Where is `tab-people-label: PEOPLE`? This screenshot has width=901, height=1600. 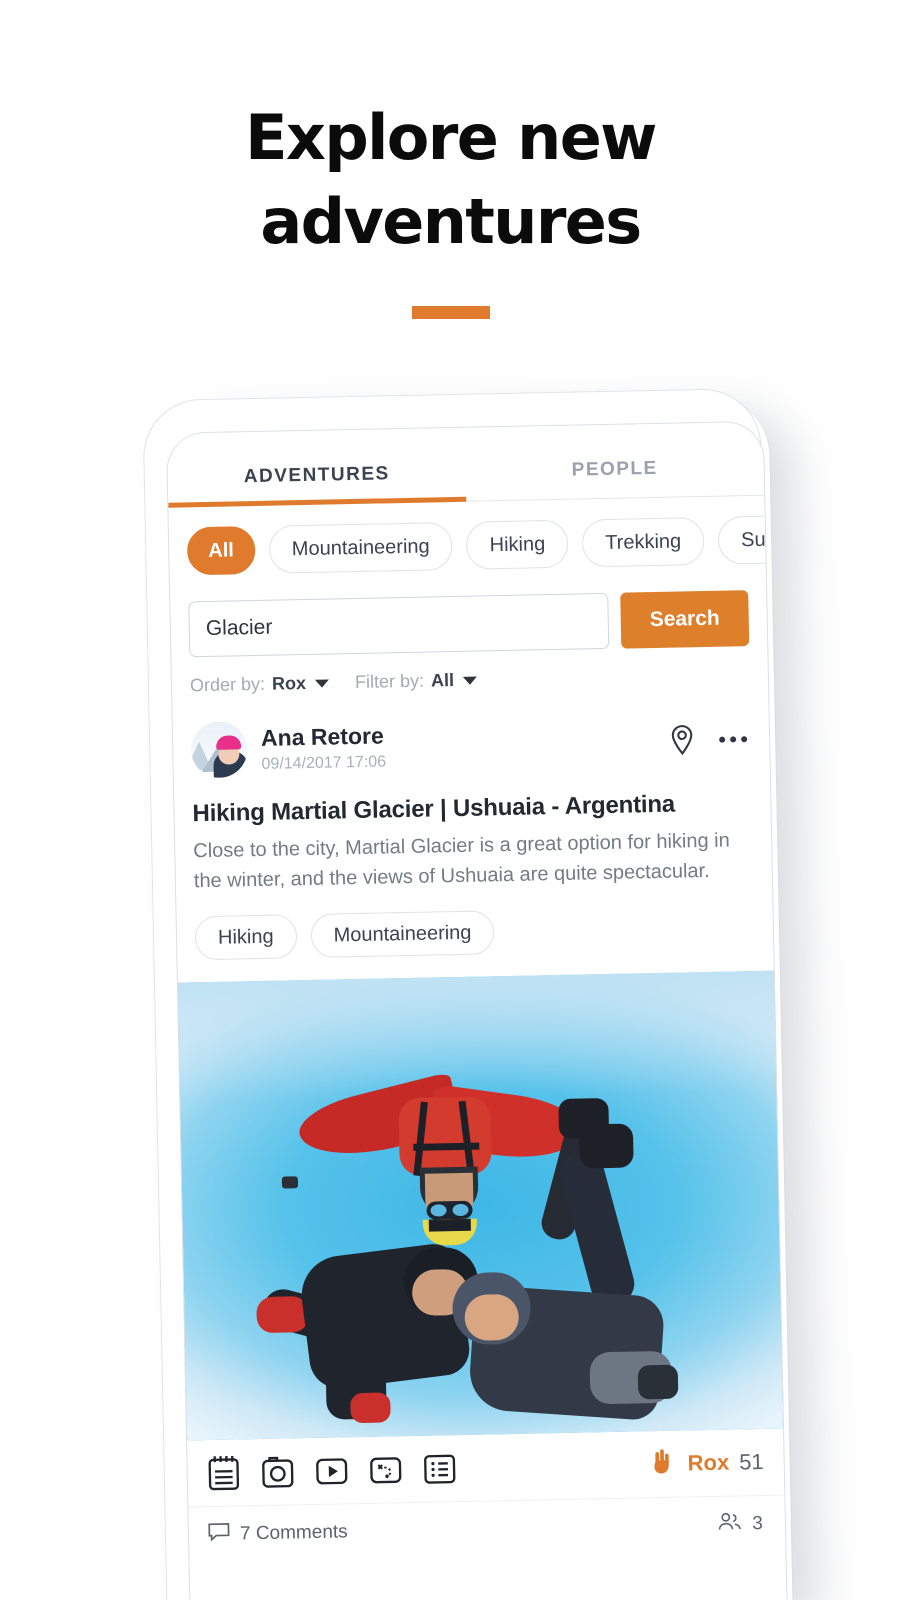
tab-people-label: PEOPLE is located at coordinates (614, 469).